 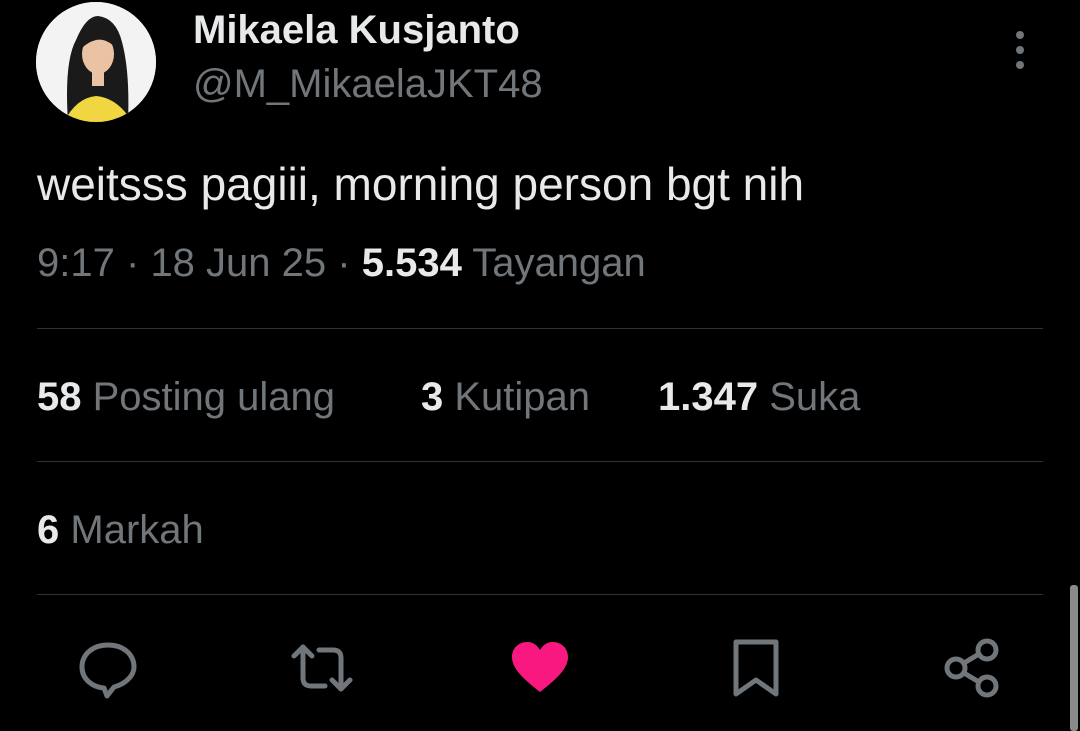 I want to click on repost-button, so click(x=322, y=668).